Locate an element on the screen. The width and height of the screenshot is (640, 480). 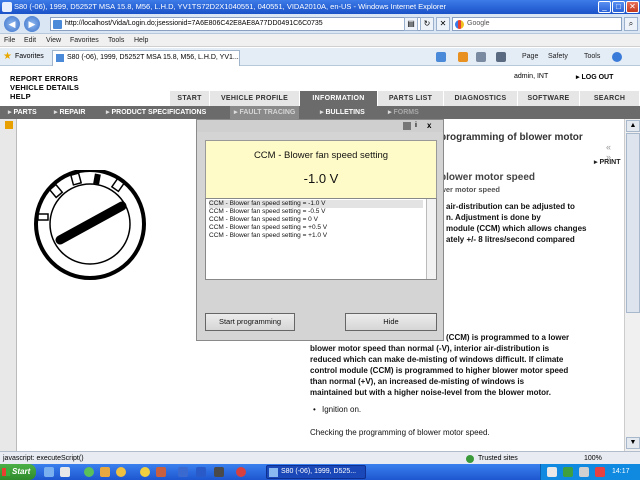
subnav-product-specifications: PRODUCT SPECIFICATIONS is located at coordinates (156, 112).